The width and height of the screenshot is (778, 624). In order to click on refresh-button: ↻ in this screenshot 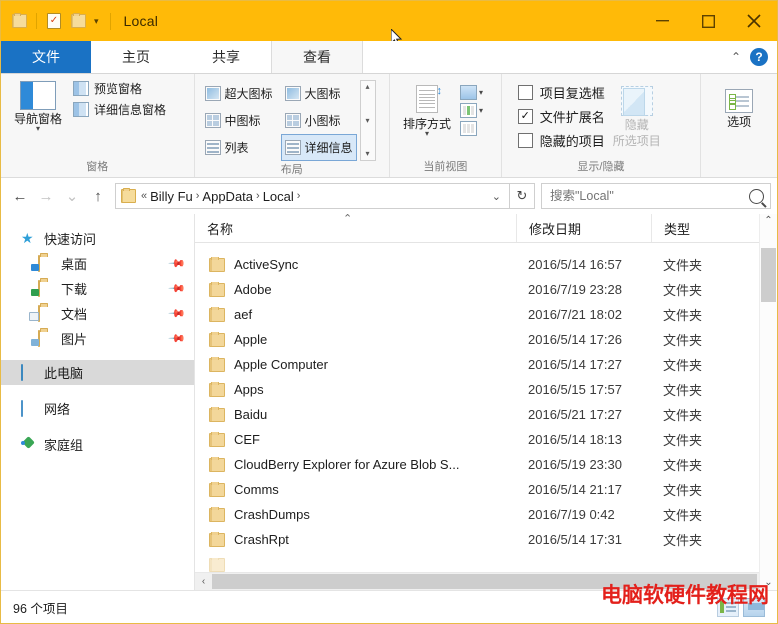, I will do `click(522, 196)`.